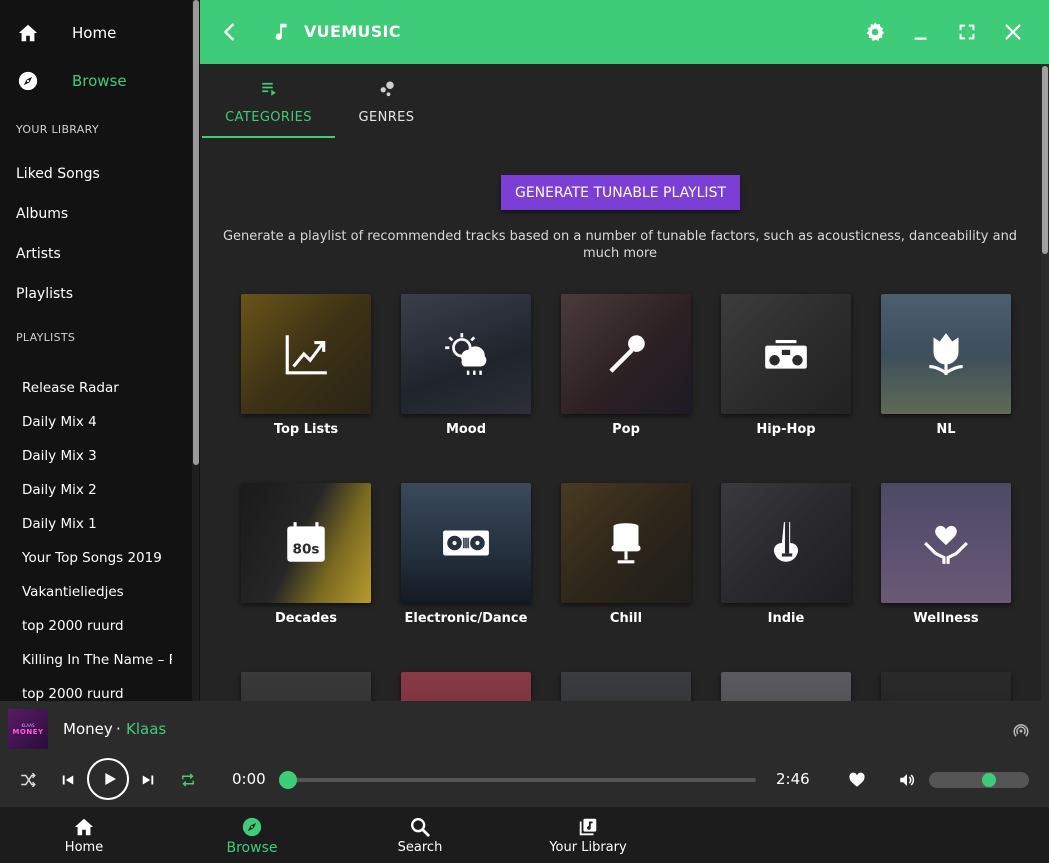 The height and width of the screenshot is (863, 1049). What do you see at coordinates (99, 81) in the screenshot?
I see `sidebar-item-label: Browse` at bounding box center [99, 81].